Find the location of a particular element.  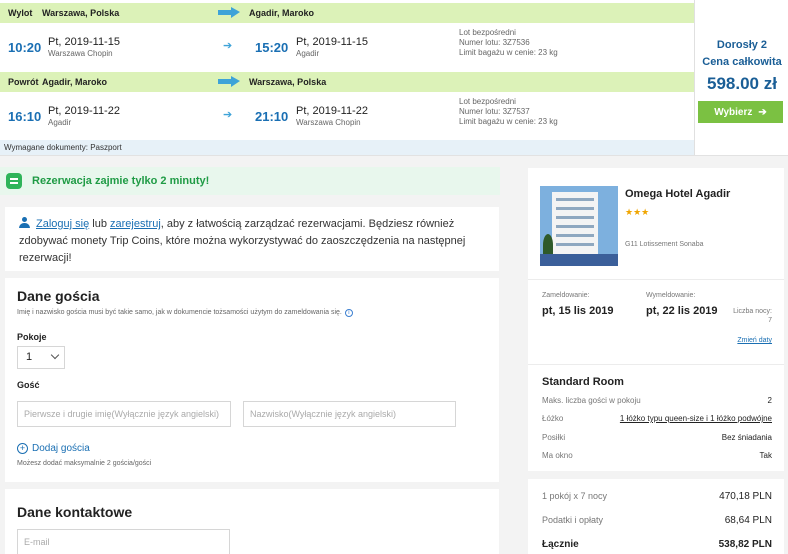

hotel-name: Omega Hotel Agadir is located at coordinates (678, 194).